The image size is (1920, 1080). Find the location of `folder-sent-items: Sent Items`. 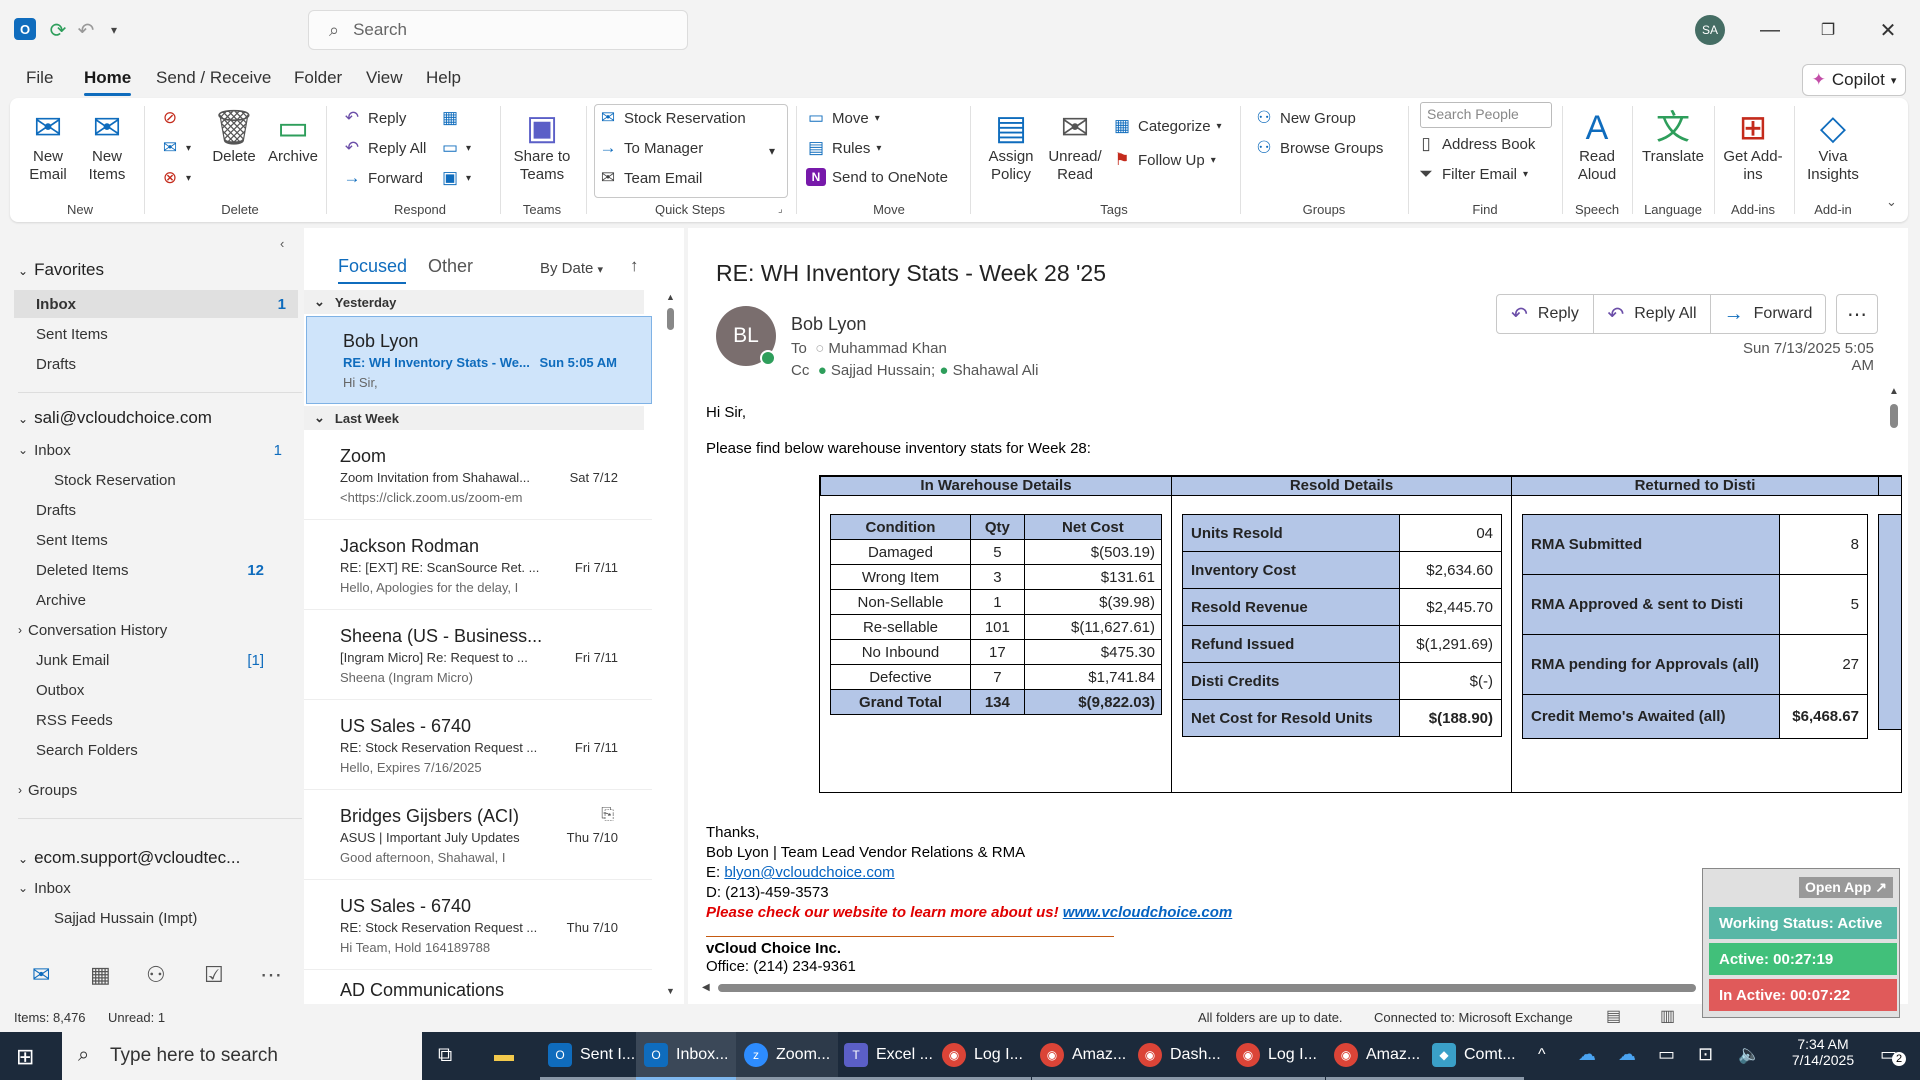

folder-sent-items: Sent Items is located at coordinates (152, 540).